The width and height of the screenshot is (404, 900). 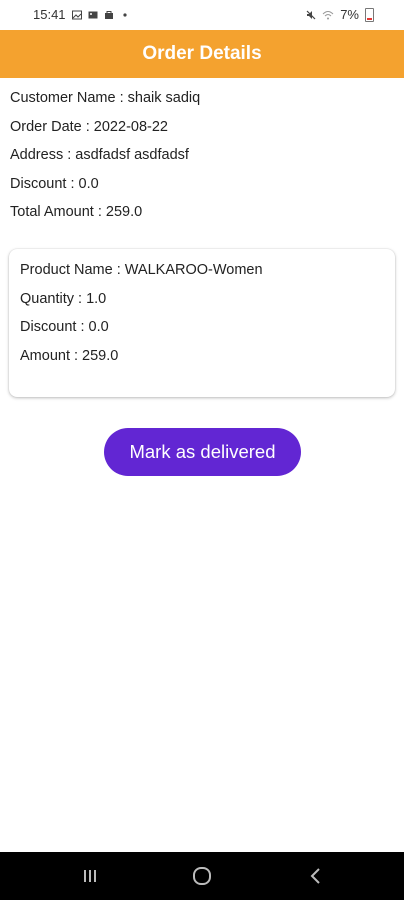 I want to click on status-left: 15:41, so click(x=81, y=14).